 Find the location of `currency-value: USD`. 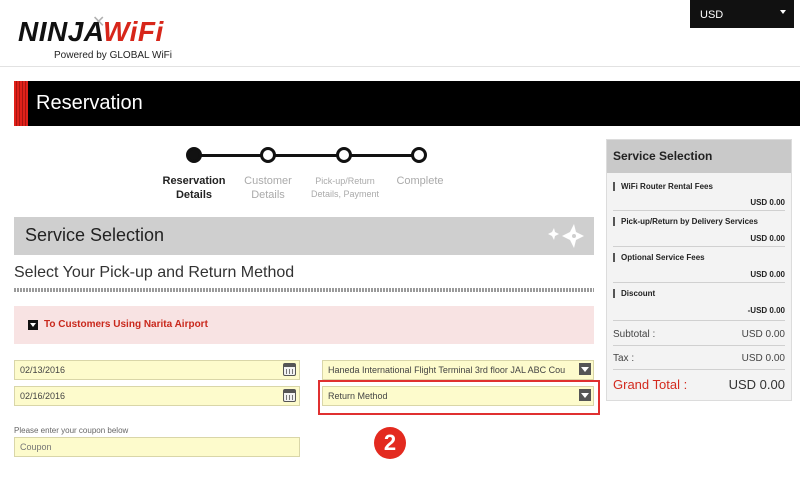

currency-value: USD is located at coordinates (712, 15).